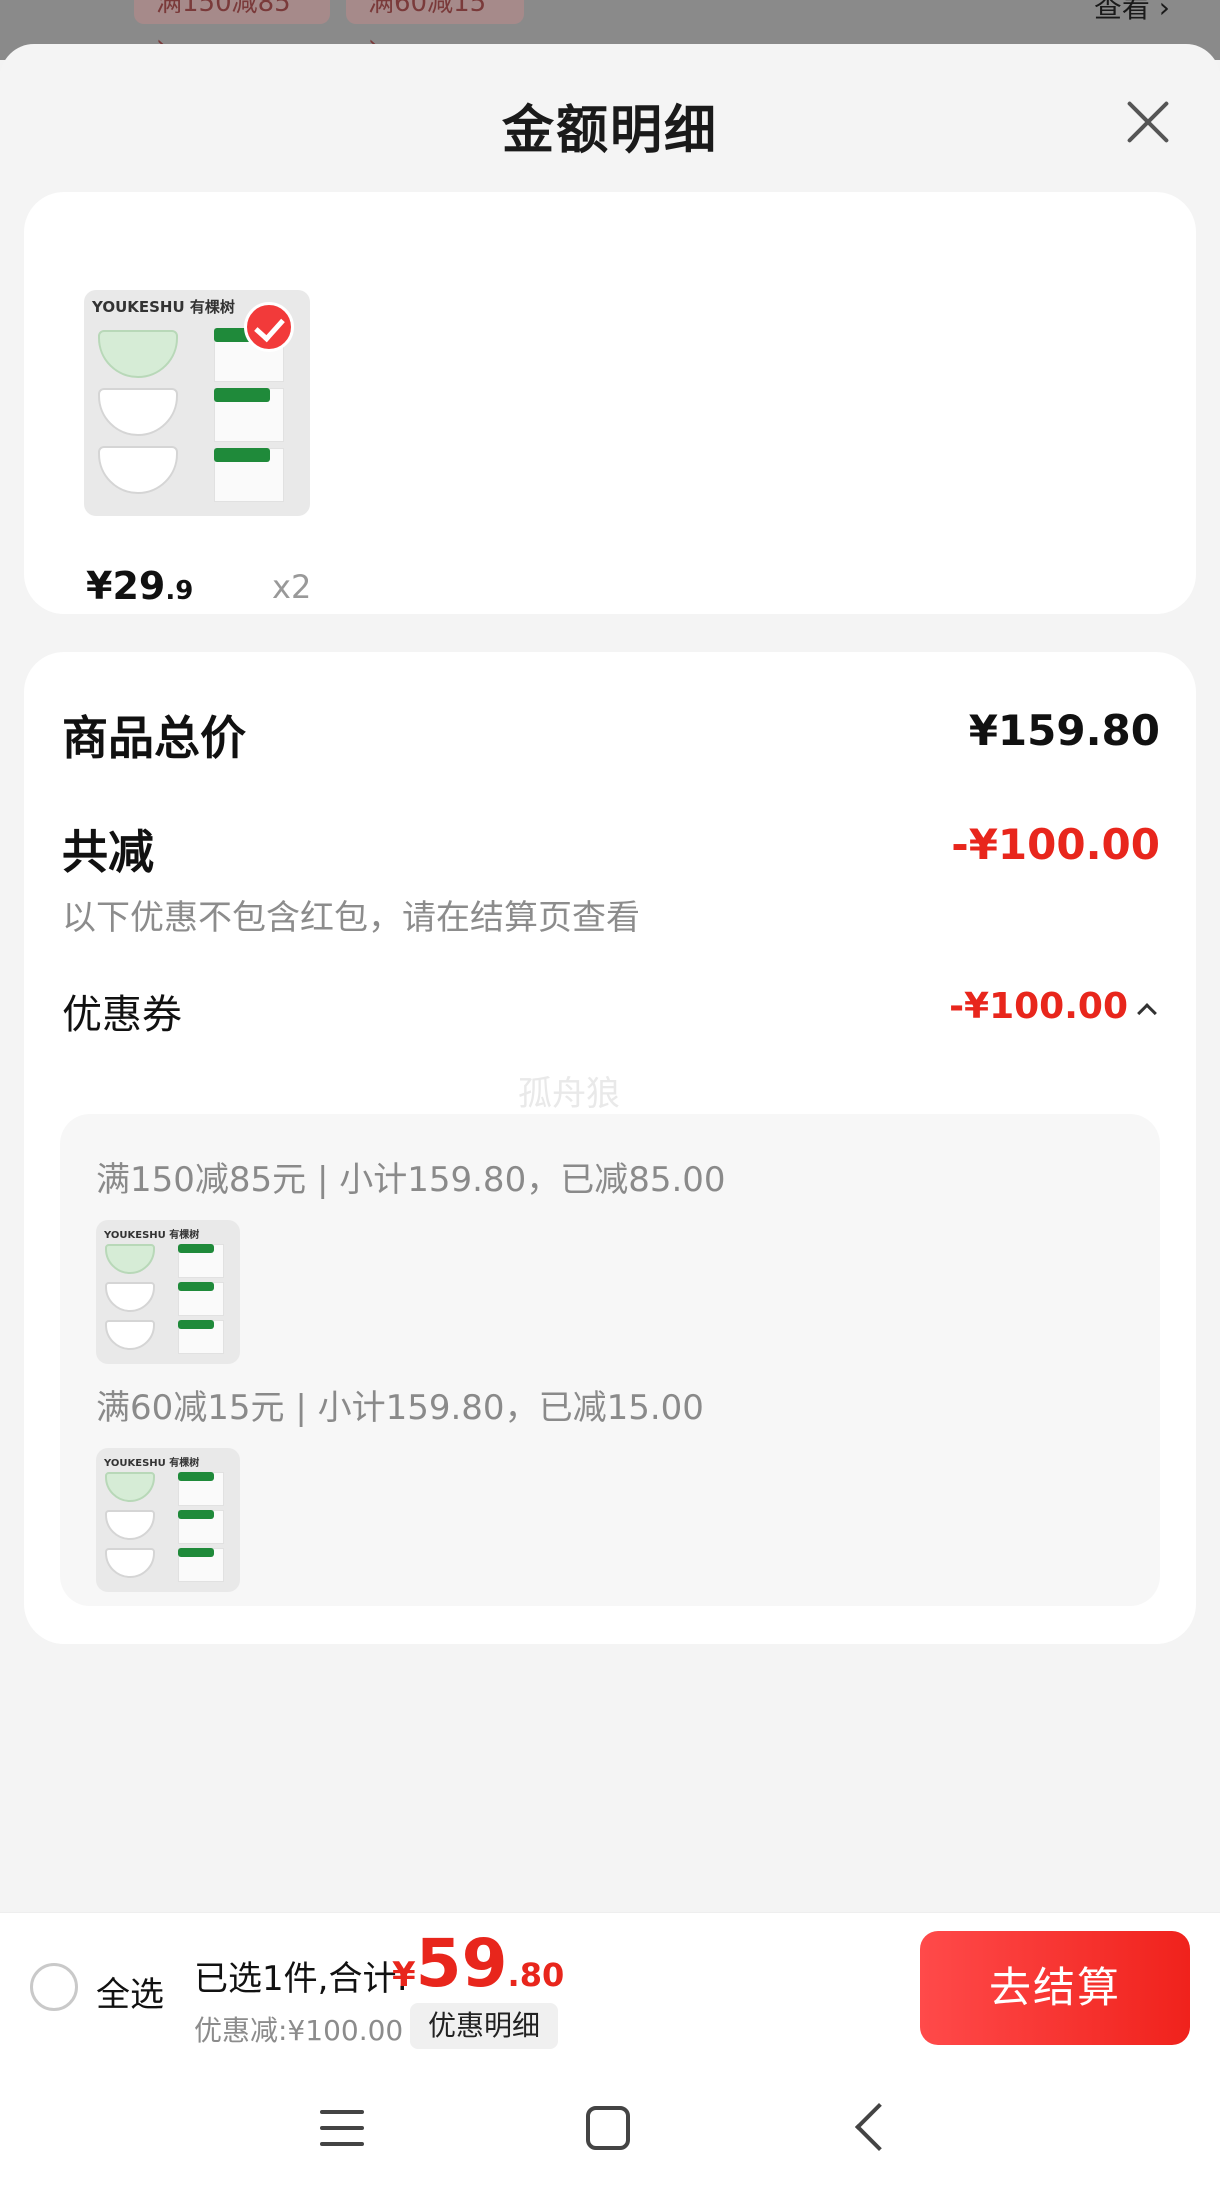  I want to click on background-view-link: 查看 ›, so click(1131, 12).